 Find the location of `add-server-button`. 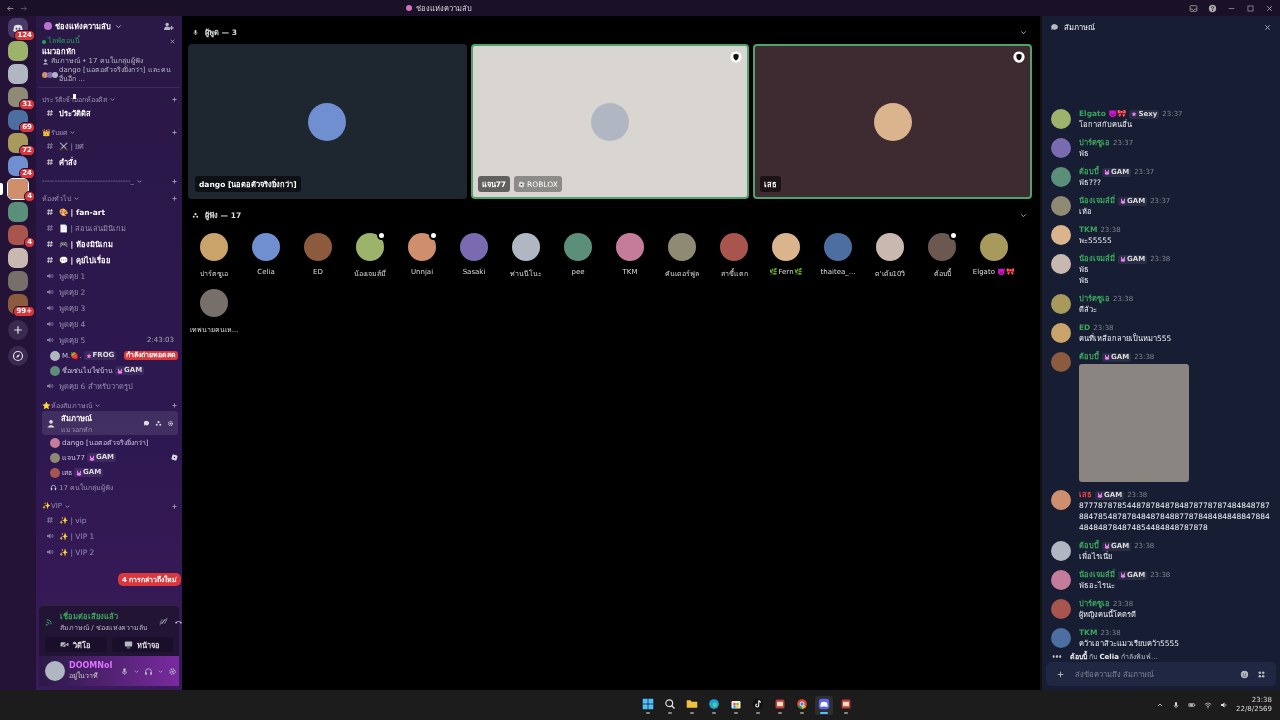

add-server-button is located at coordinates (18, 330).